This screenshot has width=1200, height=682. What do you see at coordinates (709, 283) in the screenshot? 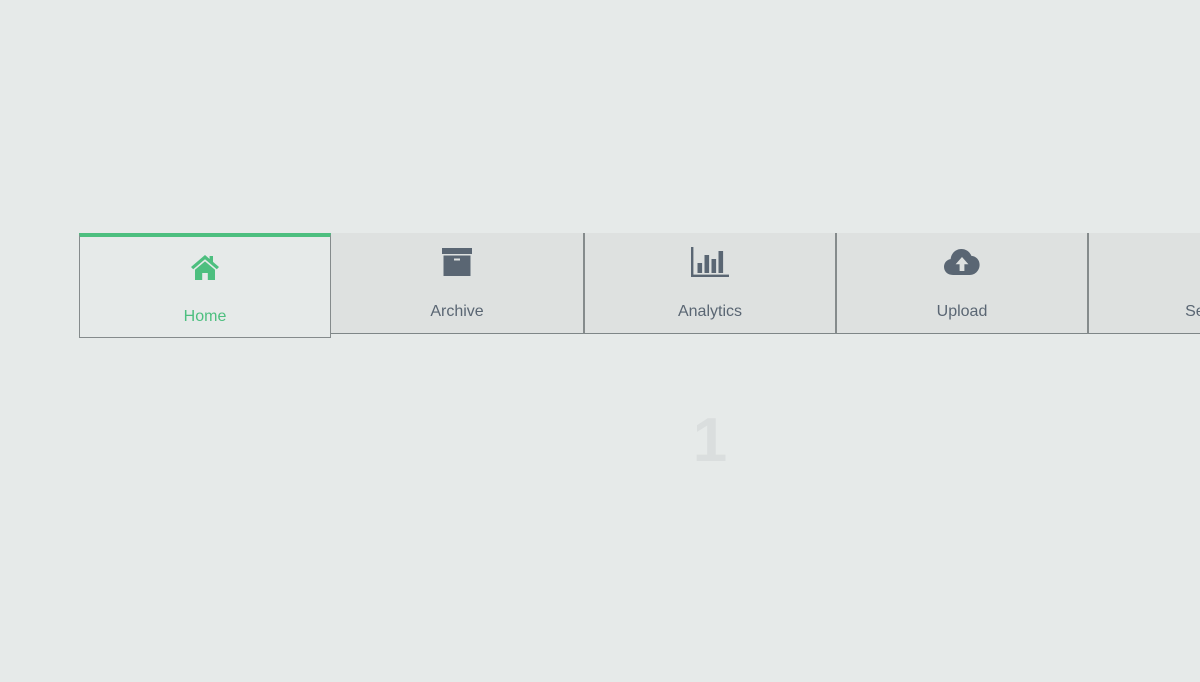
I see `tab-analytics: Analytics` at bounding box center [709, 283].